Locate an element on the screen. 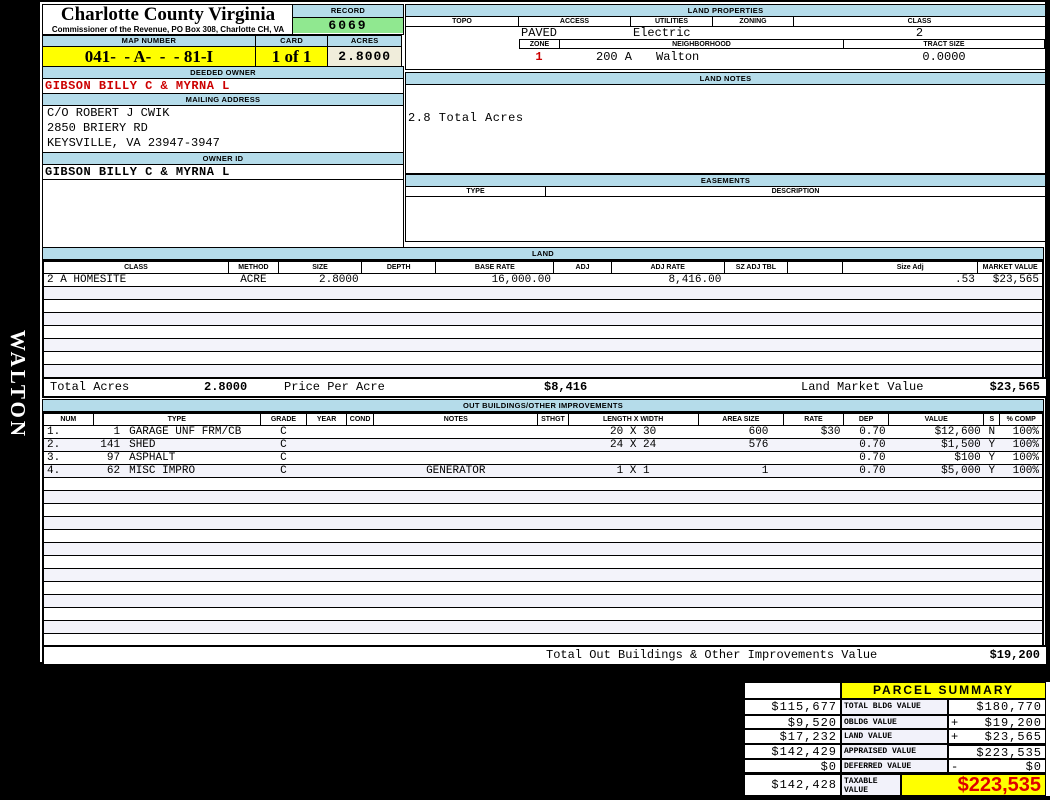 The image size is (1050, 800). appraised-value: $223,535 is located at coordinates (997, 751).